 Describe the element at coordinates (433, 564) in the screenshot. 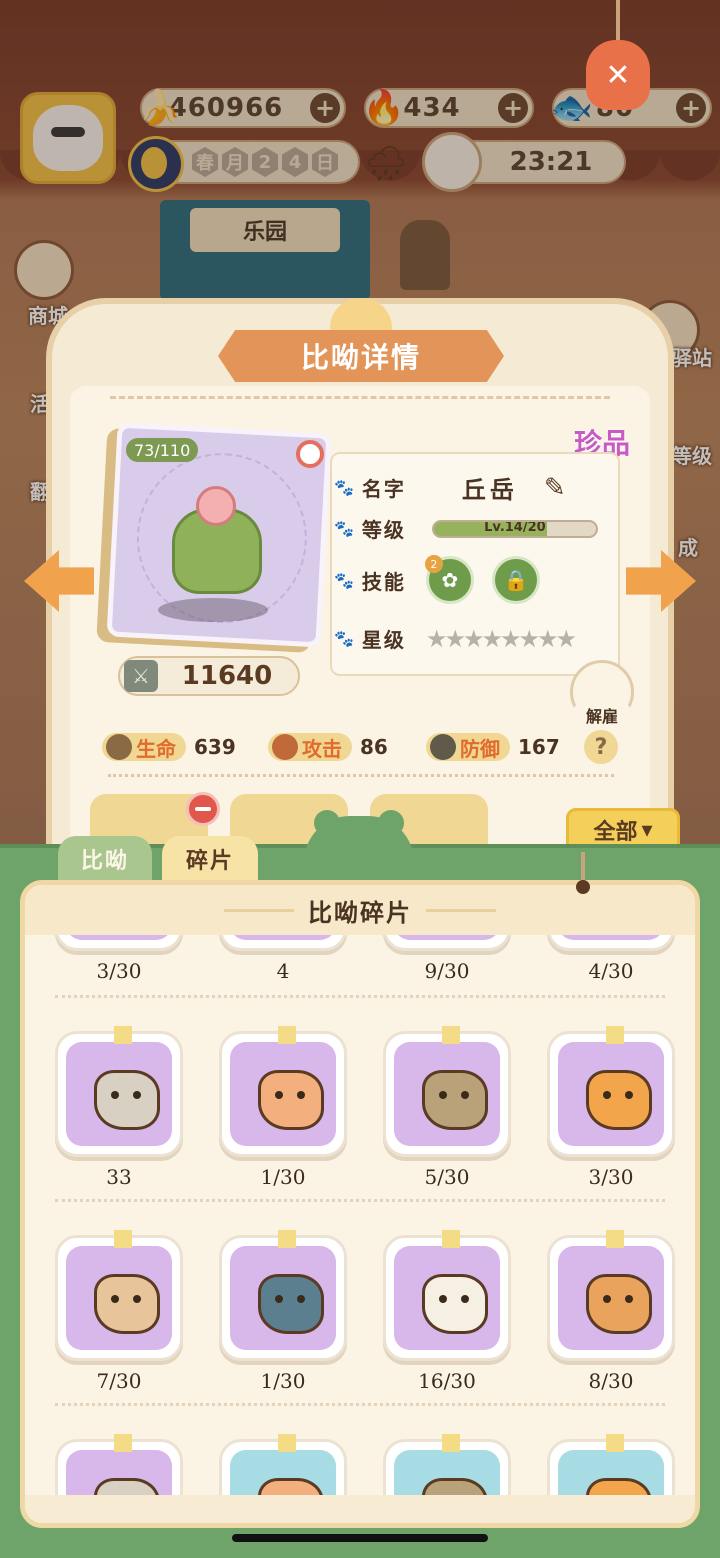

I see `skill-level-badge: 2` at that location.